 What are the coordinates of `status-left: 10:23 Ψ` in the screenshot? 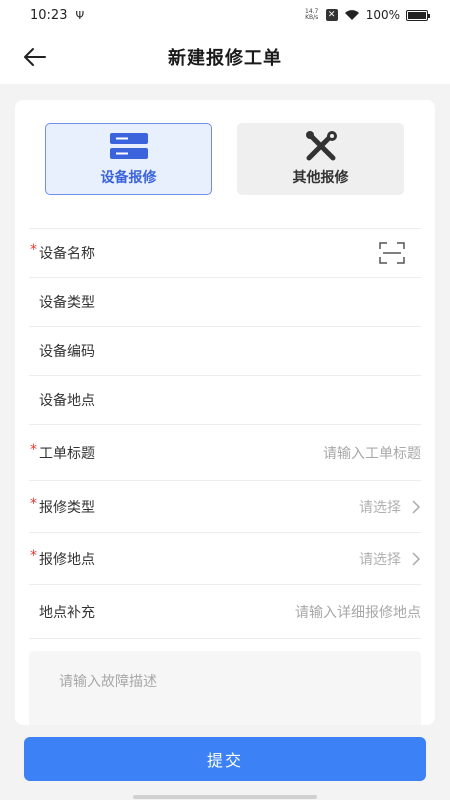 It's located at (57, 15).